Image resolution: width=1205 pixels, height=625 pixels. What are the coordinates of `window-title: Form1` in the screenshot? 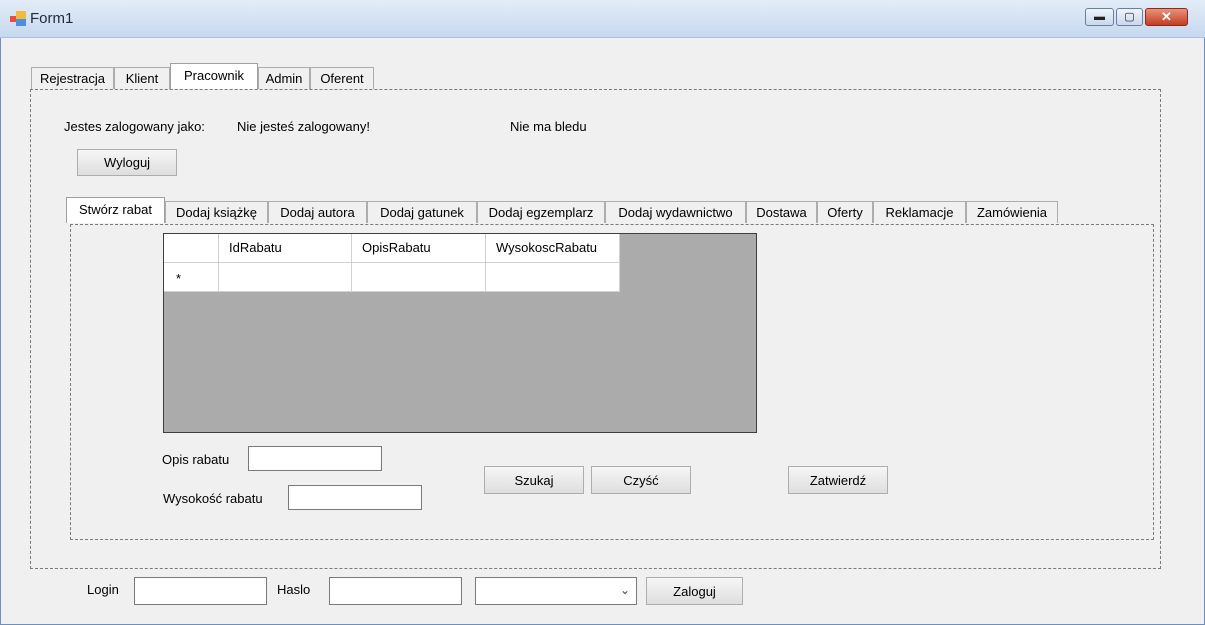 It's located at (52, 18).